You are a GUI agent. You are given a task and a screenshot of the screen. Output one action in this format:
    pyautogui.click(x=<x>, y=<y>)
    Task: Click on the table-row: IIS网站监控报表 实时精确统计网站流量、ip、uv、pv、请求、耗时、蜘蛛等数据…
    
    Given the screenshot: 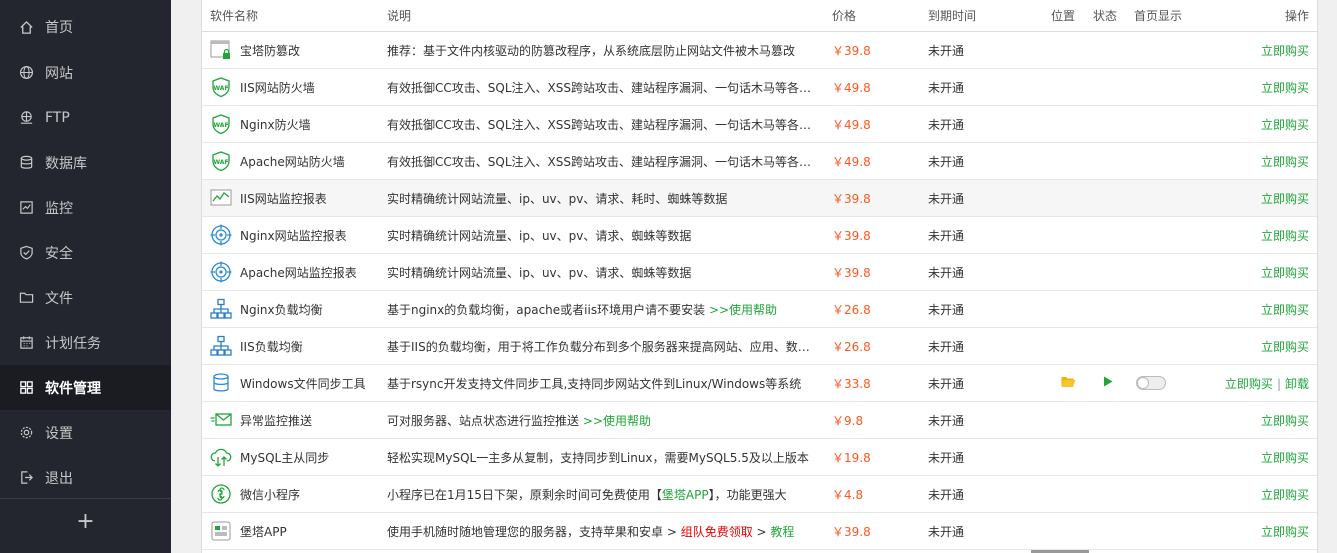 What is the action you would take?
    pyautogui.click(x=759, y=198)
    